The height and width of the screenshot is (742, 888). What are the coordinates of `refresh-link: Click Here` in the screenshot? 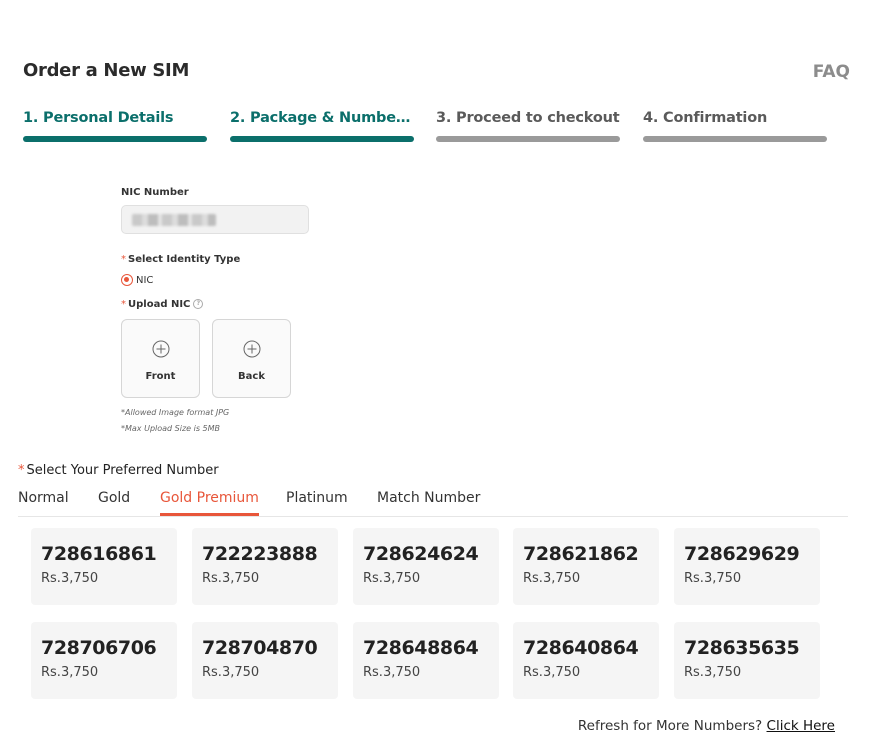 It's located at (801, 726).